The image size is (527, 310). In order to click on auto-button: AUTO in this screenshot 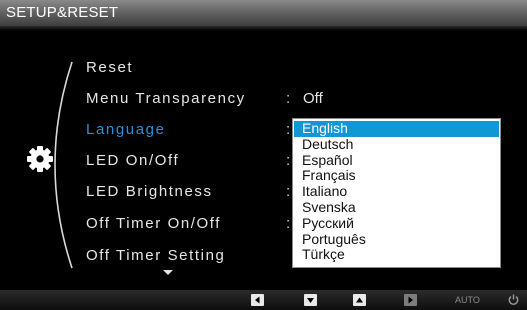, I will do `click(467, 300)`.